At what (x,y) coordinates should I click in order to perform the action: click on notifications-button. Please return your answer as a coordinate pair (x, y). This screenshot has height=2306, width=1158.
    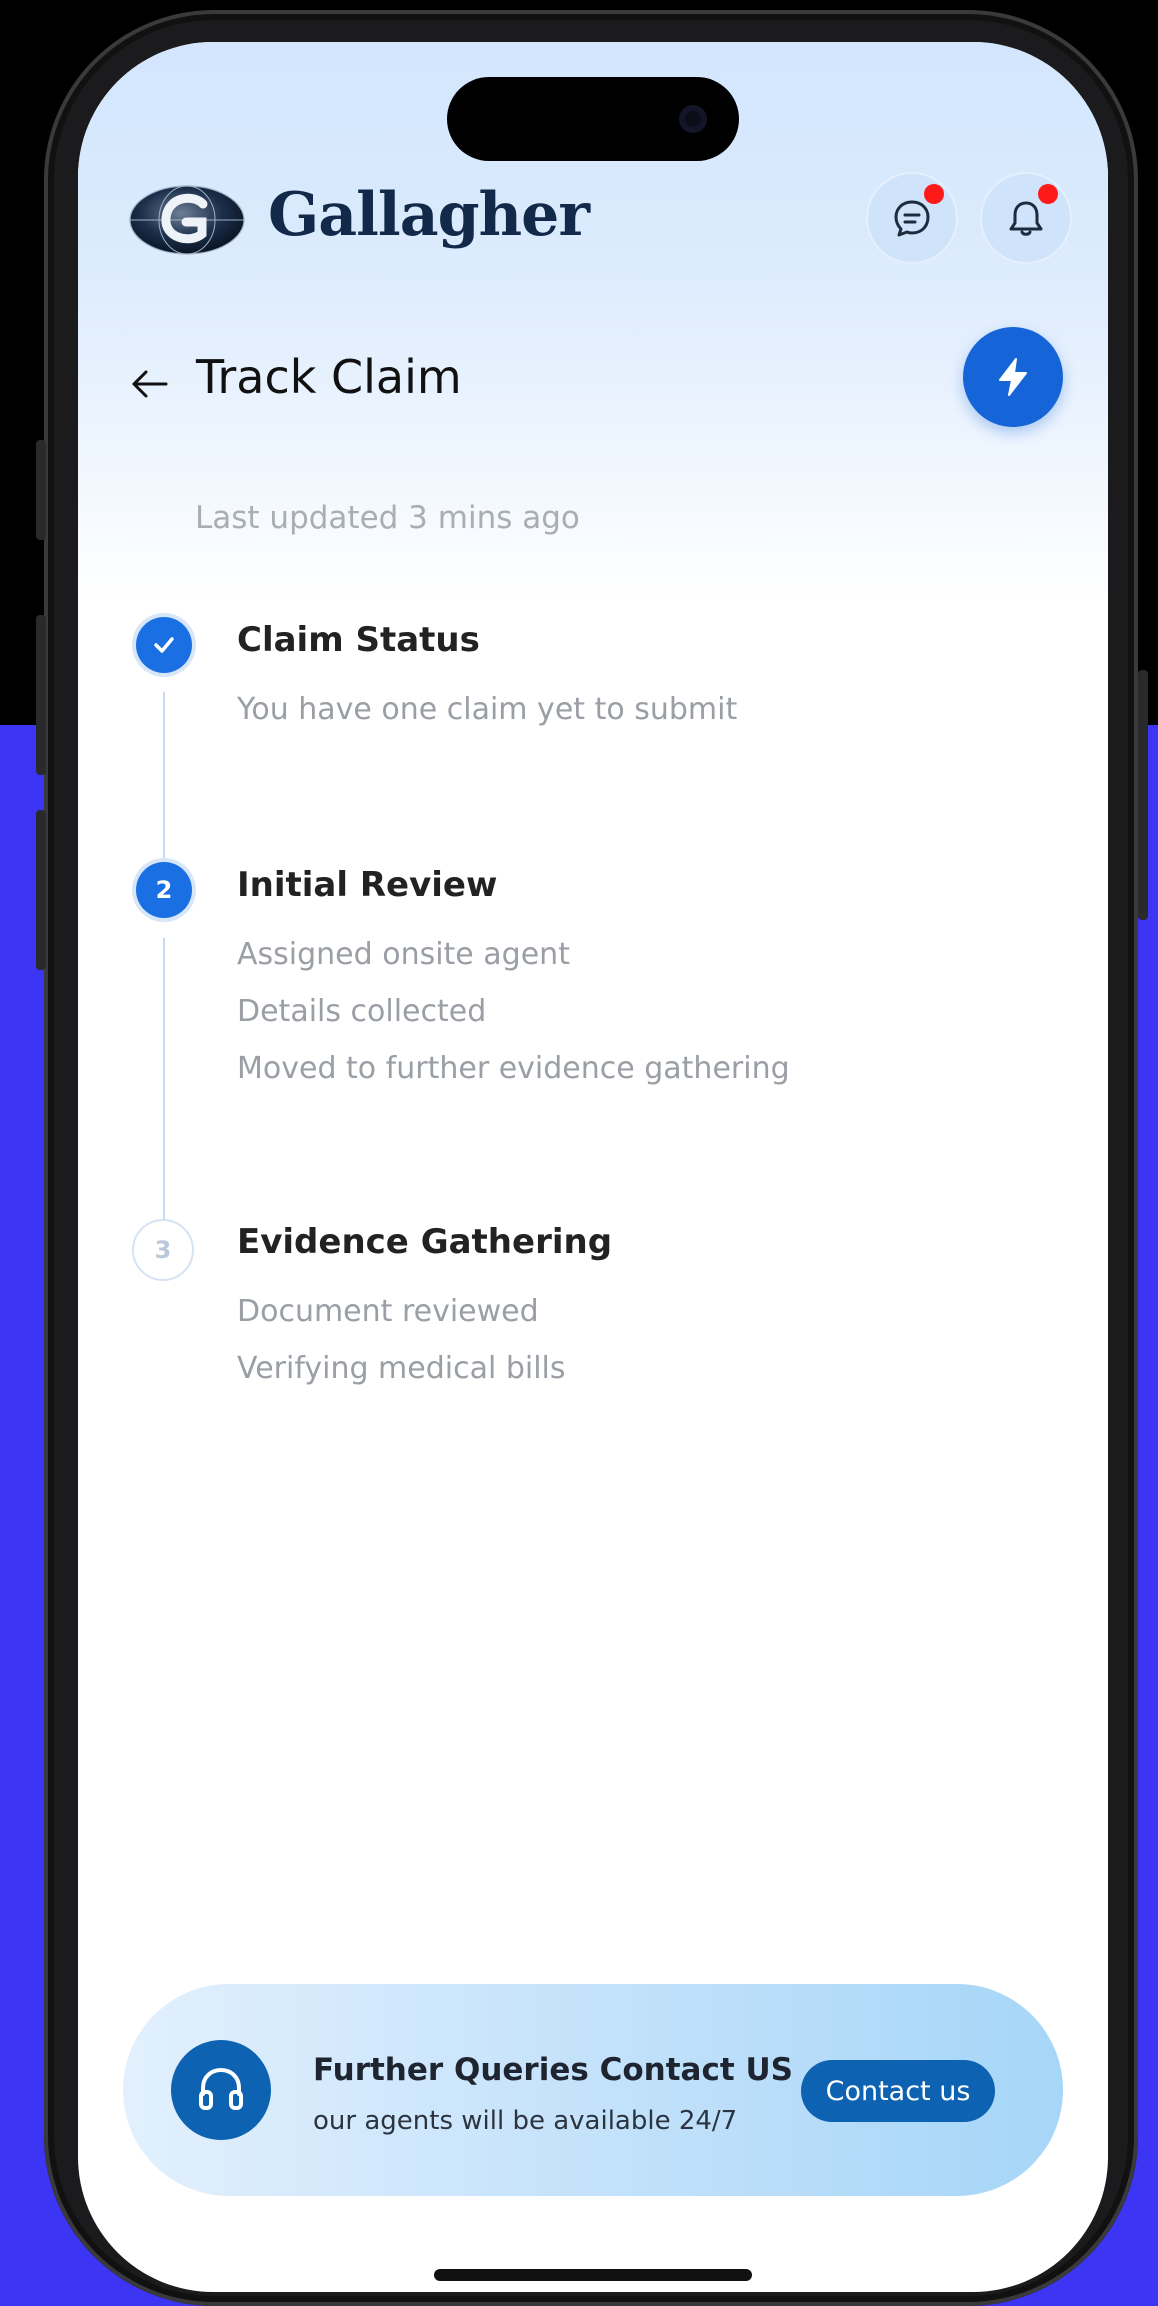
    Looking at the image, I should click on (1026, 218).